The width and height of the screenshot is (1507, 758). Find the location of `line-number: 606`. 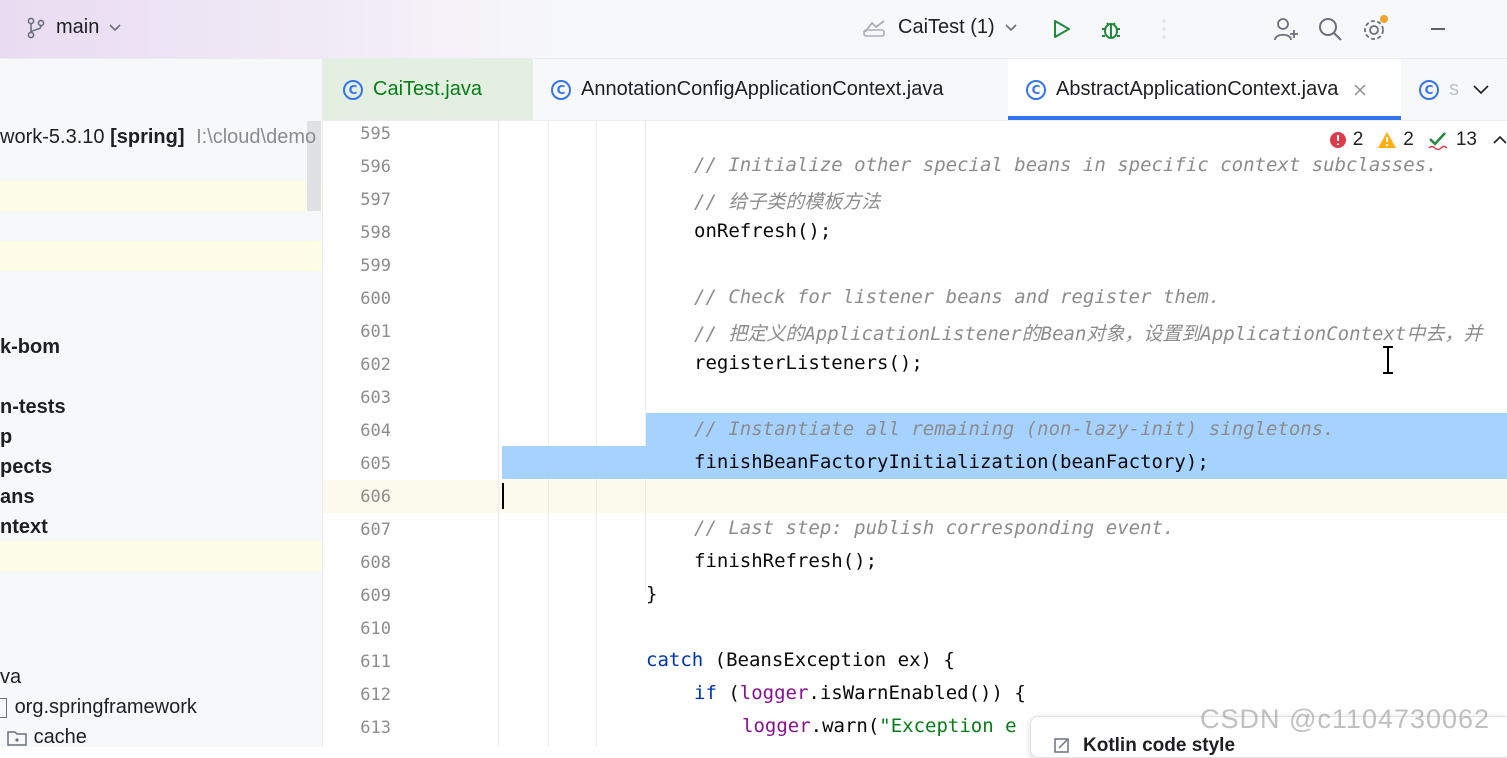

line-number: 606 is located at coordinates (357, 497).